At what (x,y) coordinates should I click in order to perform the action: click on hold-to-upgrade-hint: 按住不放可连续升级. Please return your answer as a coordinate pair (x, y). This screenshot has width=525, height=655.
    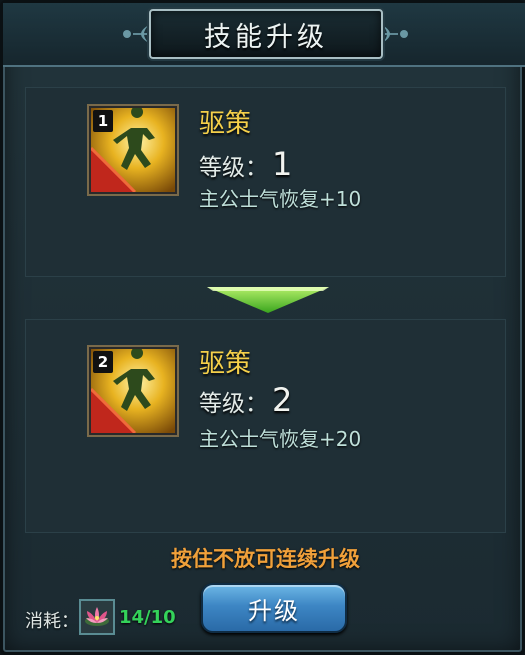
    Looking at the image, I should click on (265, 559).